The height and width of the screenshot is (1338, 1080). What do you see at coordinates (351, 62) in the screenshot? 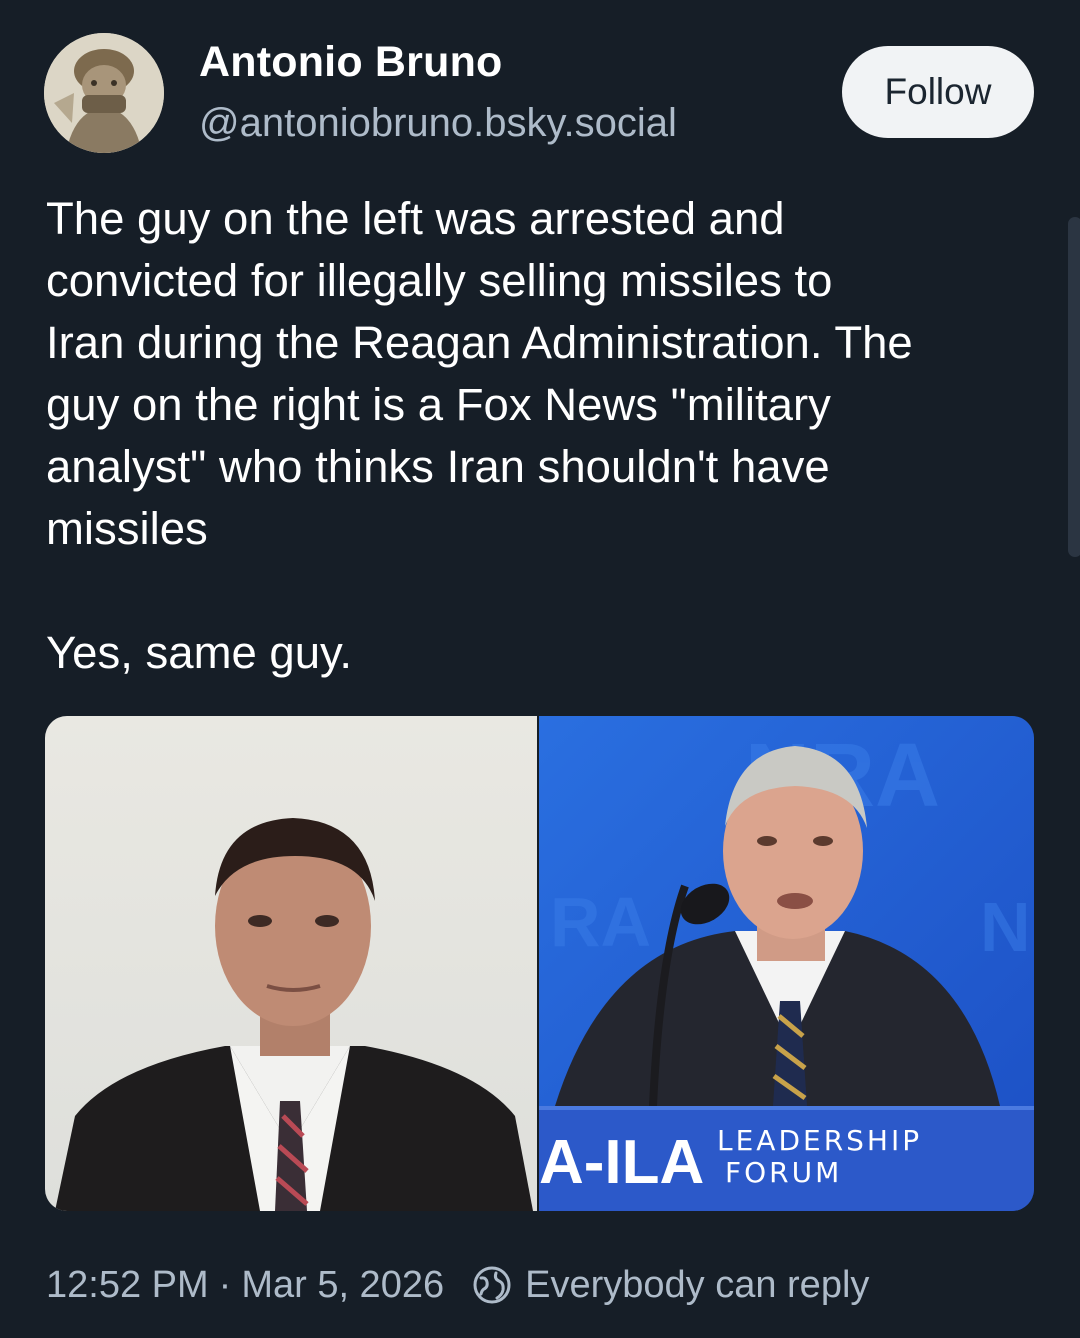
I see `author-display-name: Antonio Bruno` at bounding box center [351, 62].